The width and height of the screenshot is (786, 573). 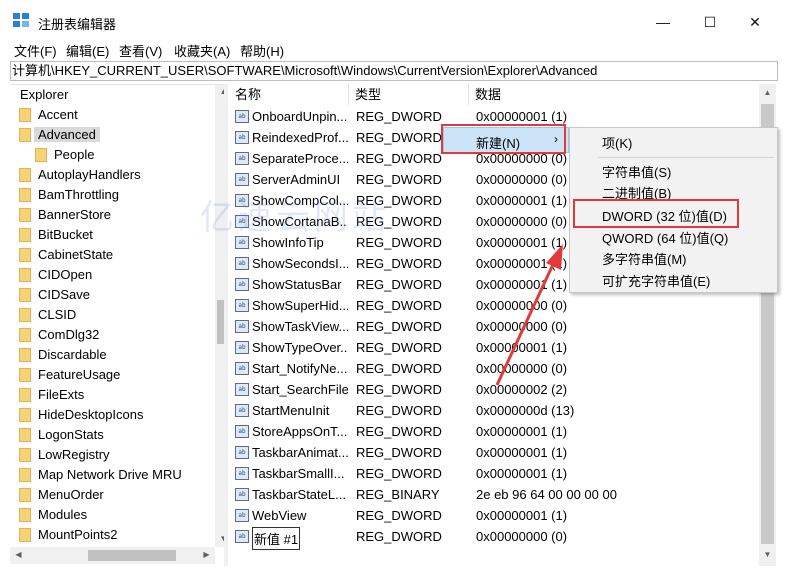 I want to click on minimize-button: —, so click(x=663, y=22).